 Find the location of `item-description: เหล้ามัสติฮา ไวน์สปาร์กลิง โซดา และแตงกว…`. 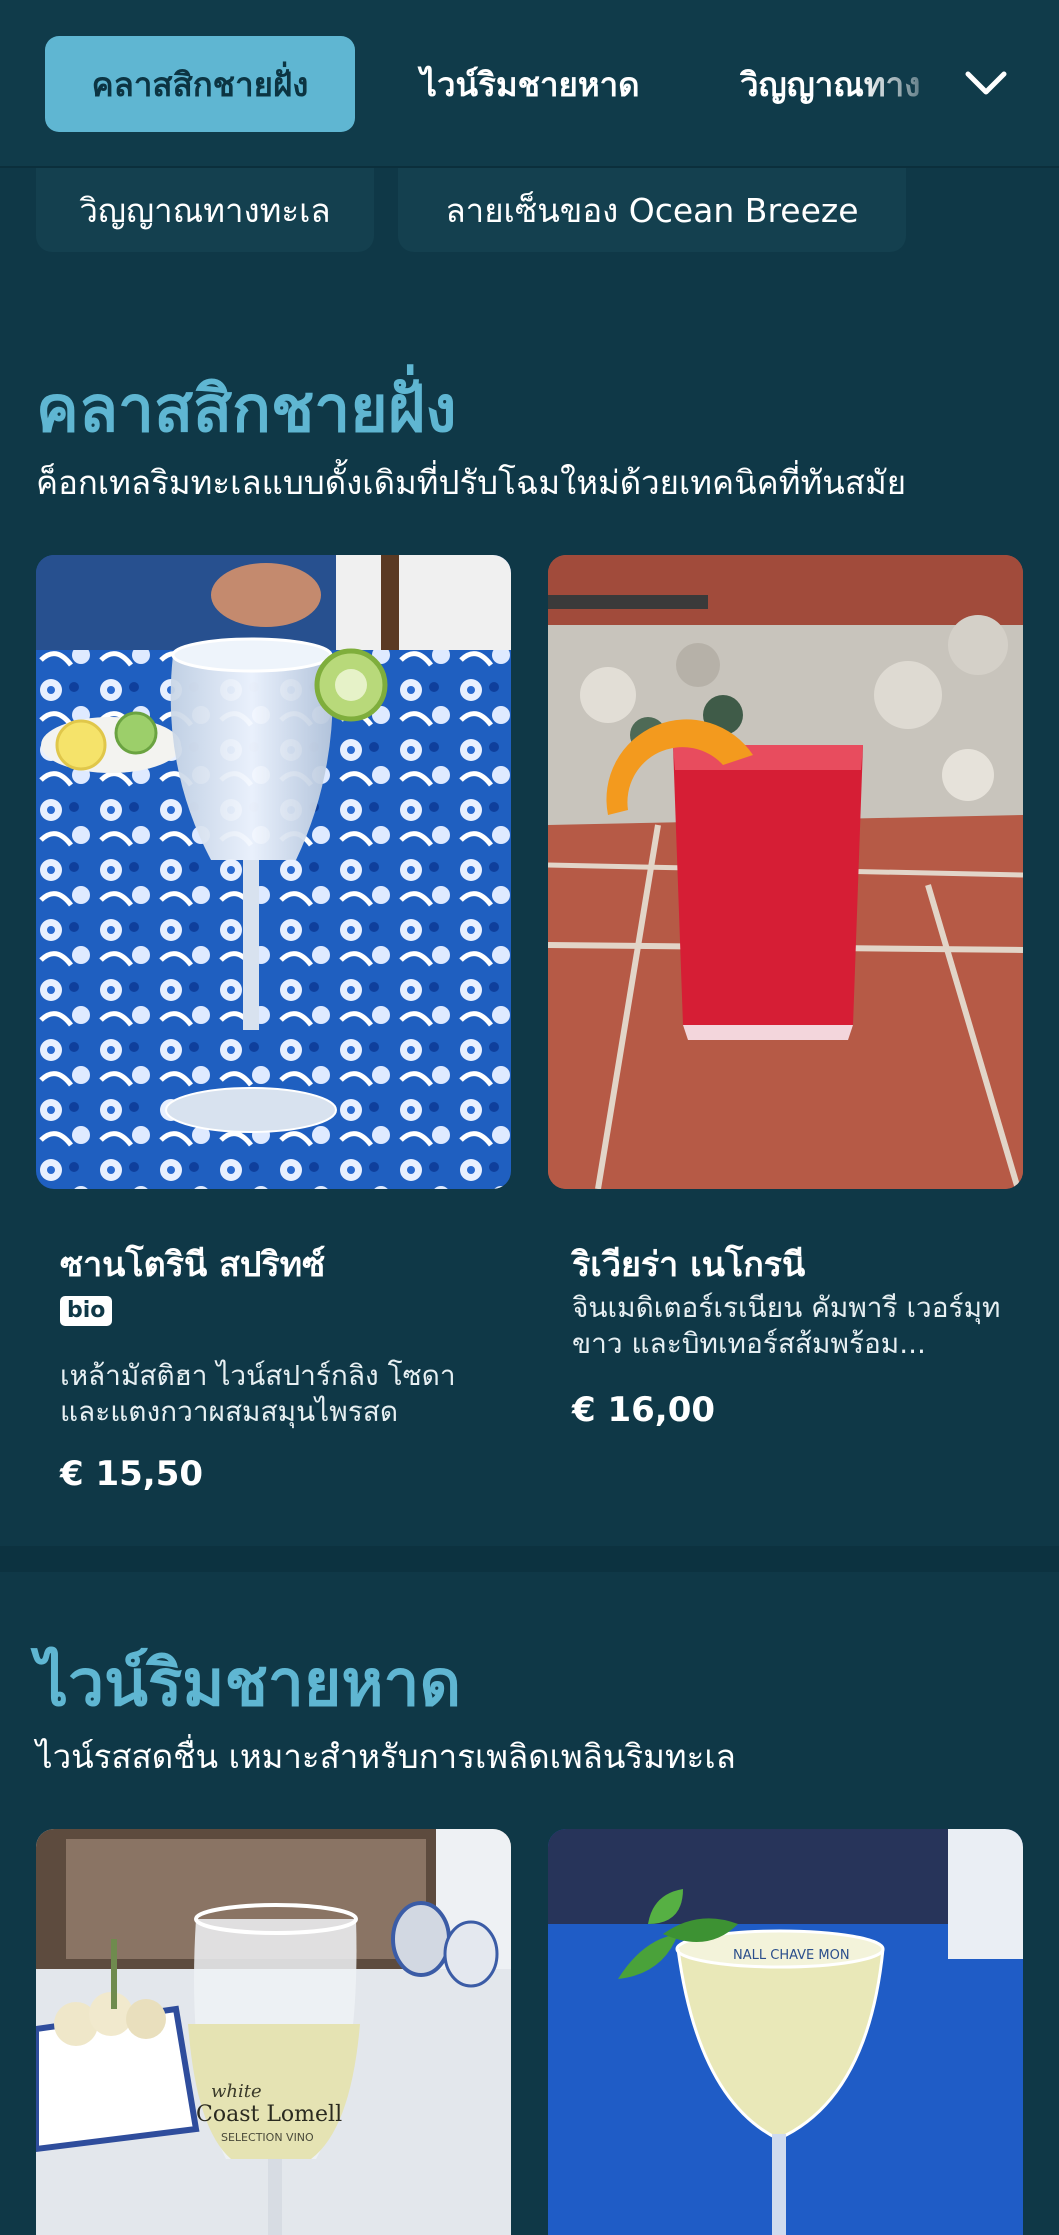

item-description: เหล้ามัสติฮา ไวน์สปาร์กลิง โซดา และแตงกว… is located at coordinates (258, 1393).